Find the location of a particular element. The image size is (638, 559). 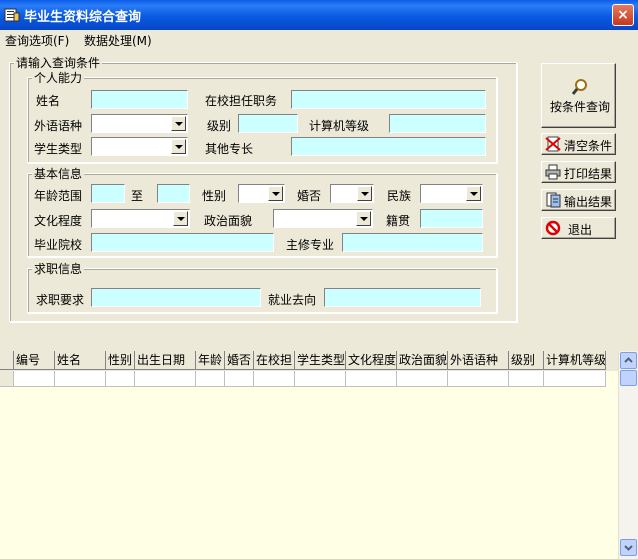

print-results-button: 打印结果 is located at coordinates (578, 172).